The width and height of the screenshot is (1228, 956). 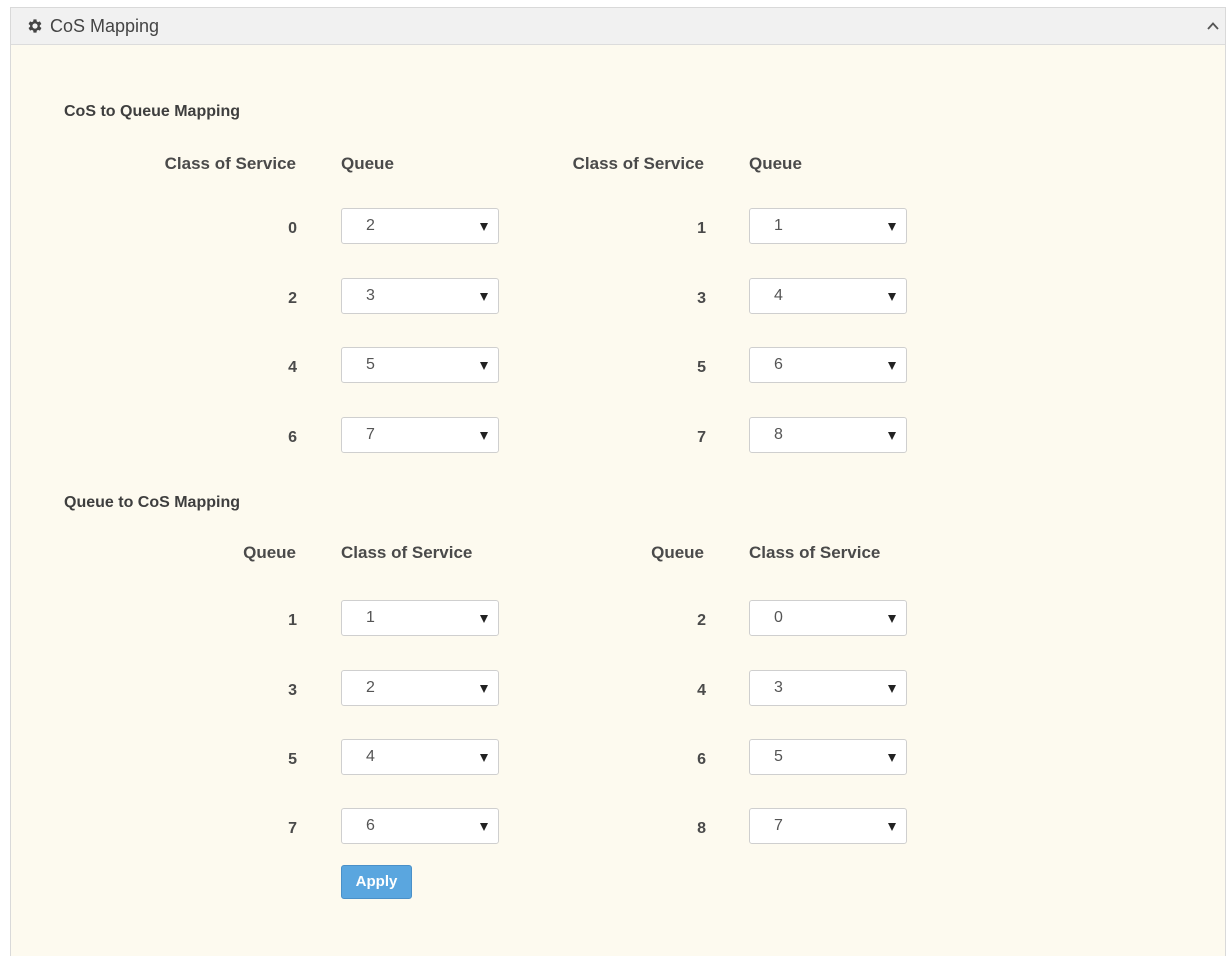 What do you see at coordinates (828, 226) in the screenshot?
I see `cos-1-queue-select: 1` at bounding box center [828, 226].